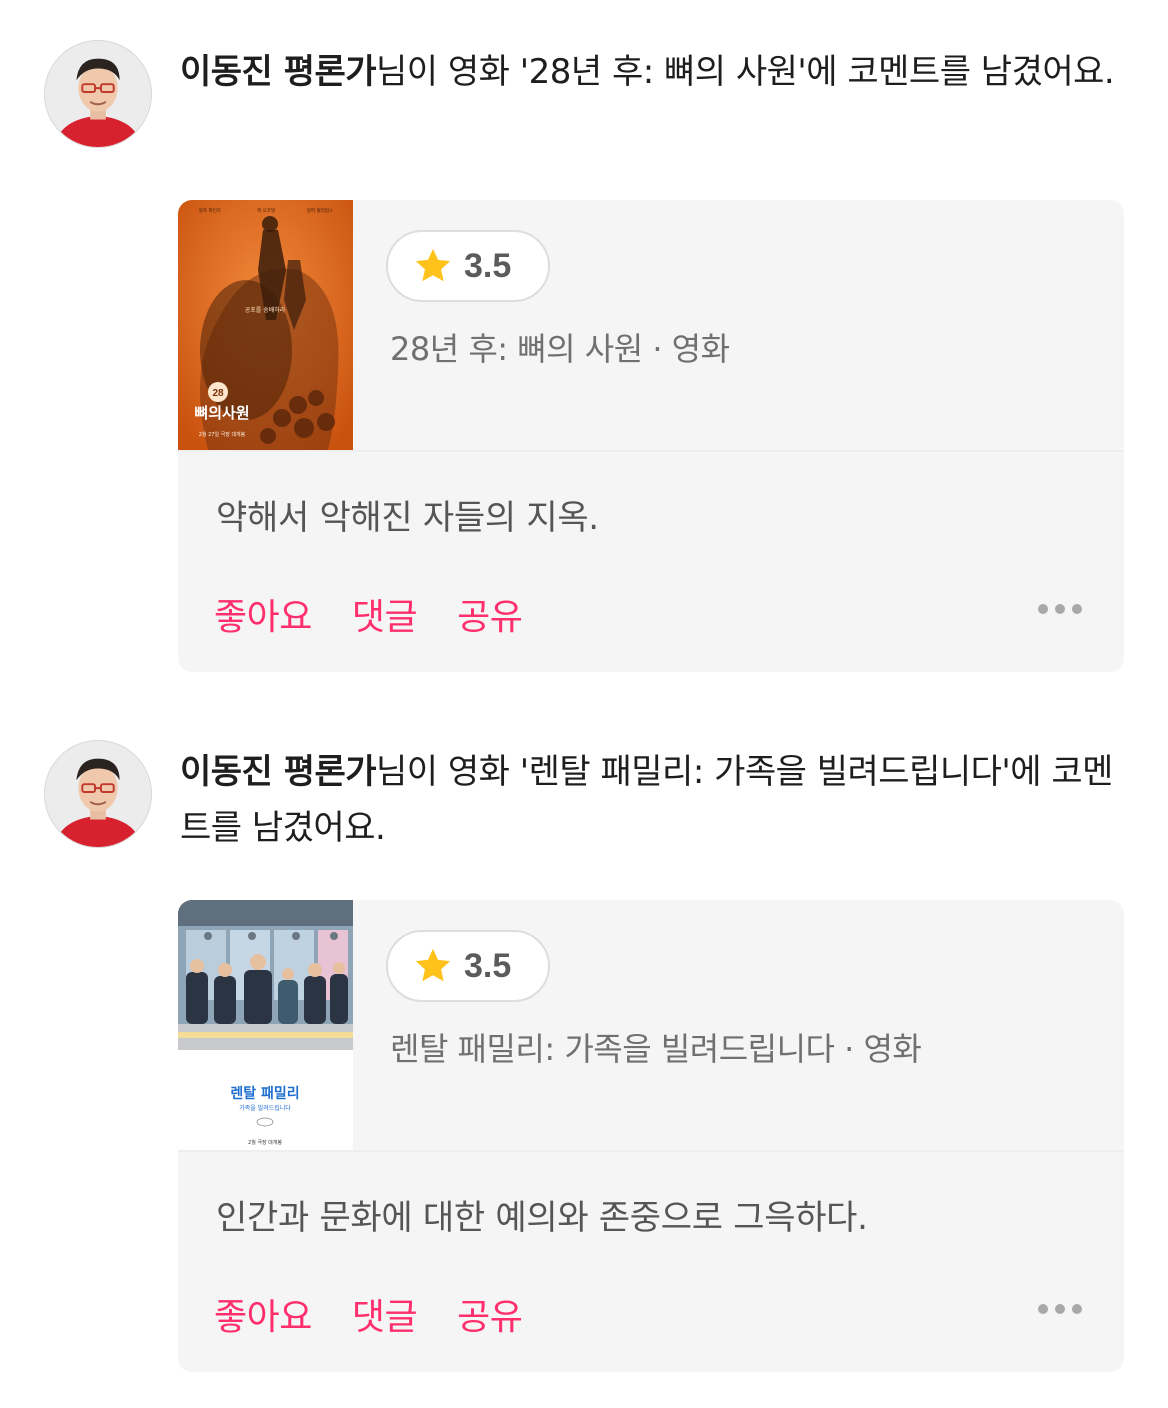 This screenshot has width=1168, height=1408. I want to click on poster-title: 렌탈 패밀리, so click(264, 1093).